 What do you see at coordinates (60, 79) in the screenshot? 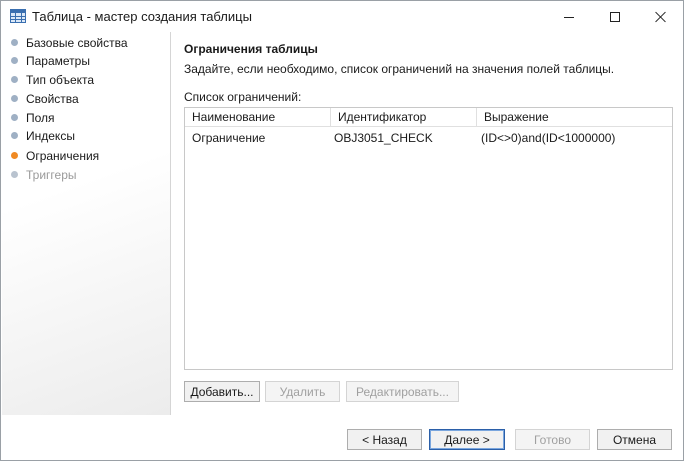
I see `step-label: Тип объекта` at bounding box center [60, 79].